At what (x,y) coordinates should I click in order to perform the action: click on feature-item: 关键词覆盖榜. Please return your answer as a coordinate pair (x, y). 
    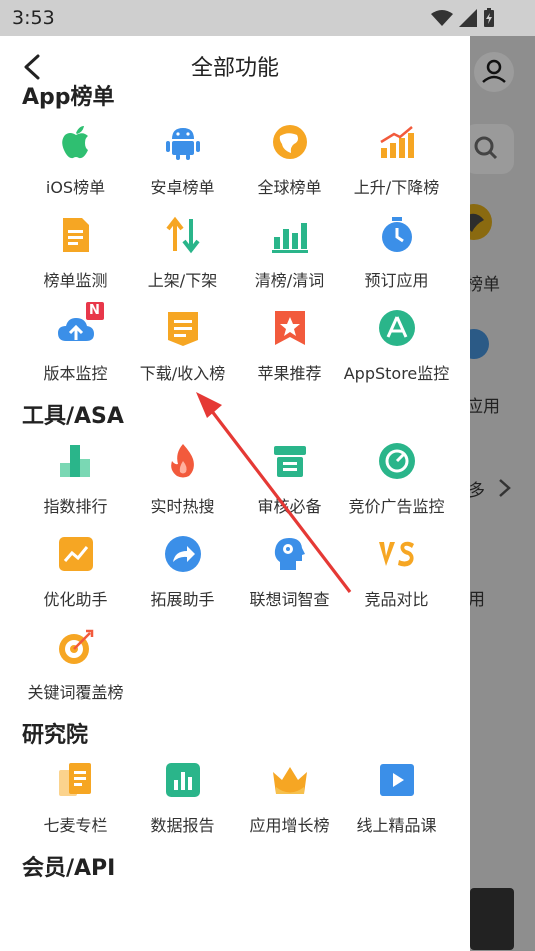
    Looking at the image, I should click on (75, 669).